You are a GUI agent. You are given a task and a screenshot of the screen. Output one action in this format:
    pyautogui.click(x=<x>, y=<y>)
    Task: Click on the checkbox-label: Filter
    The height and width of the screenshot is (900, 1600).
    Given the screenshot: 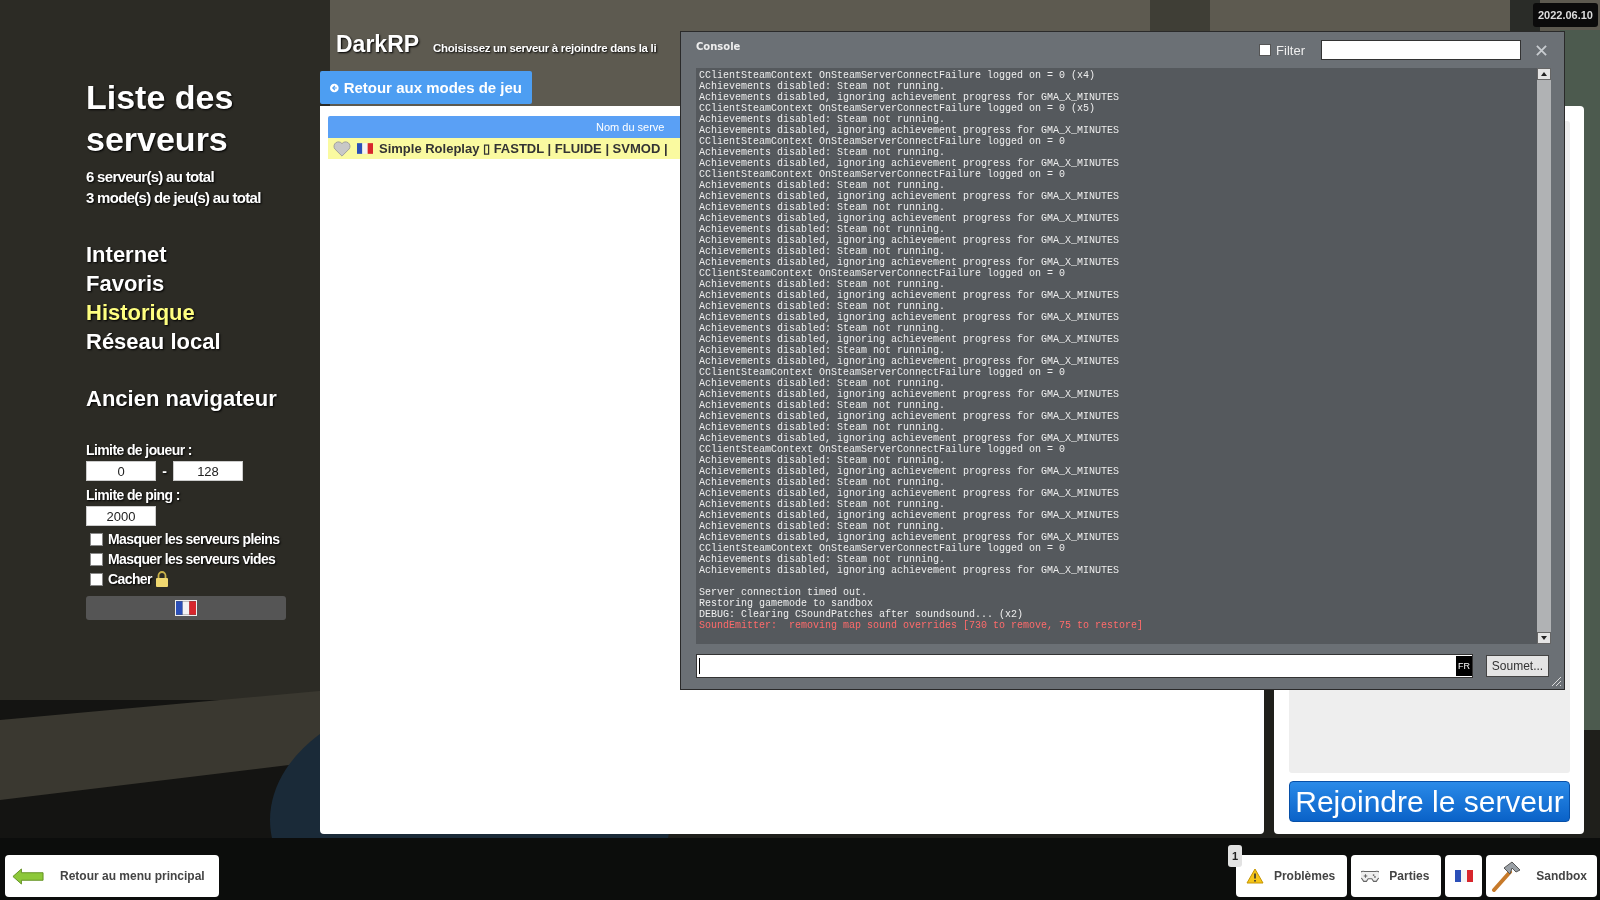 What is the action you would take?
    pyautogui.click(x=1290, y=50)
    